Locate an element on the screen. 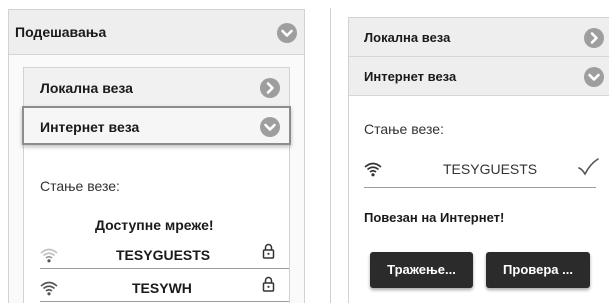 The width and height of the screenshot is (609, 303). network-item-tesyguests: TESYGUESTS is located at coordinates (156, 254).